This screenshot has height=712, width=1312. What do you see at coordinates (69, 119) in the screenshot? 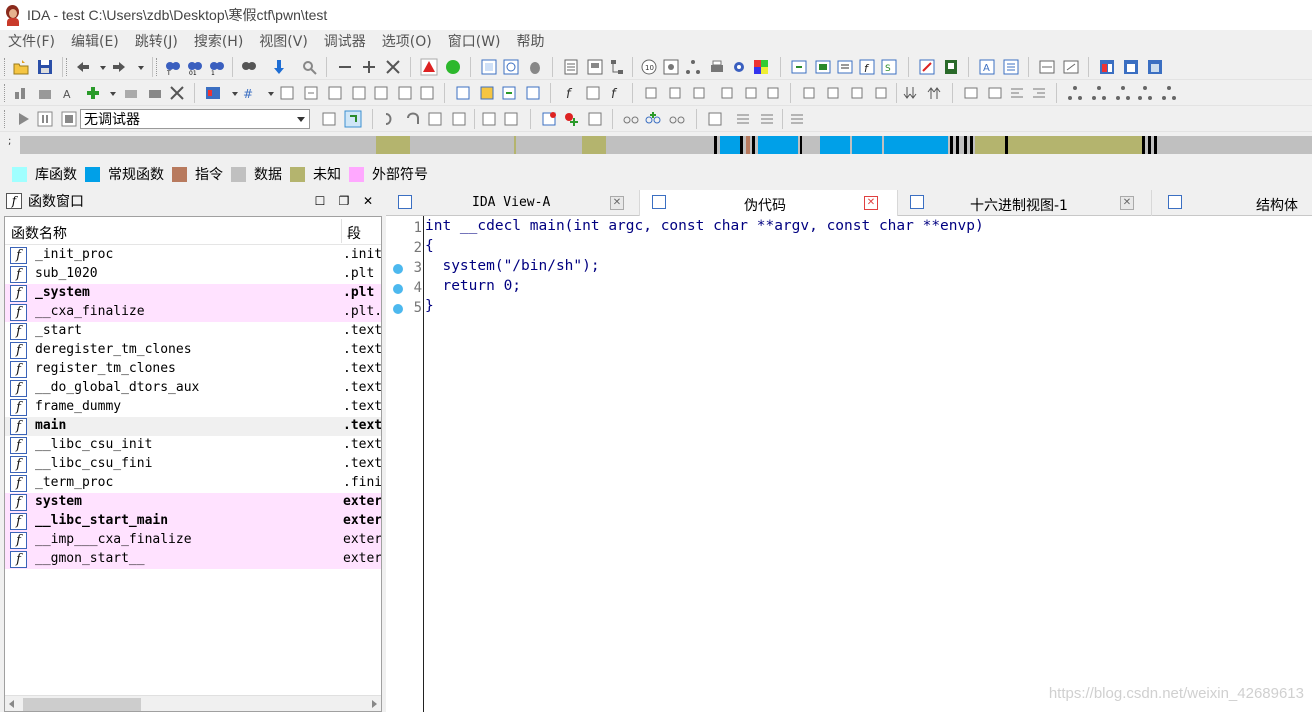
I see `stop-icon` at bounding box center [69, 119].